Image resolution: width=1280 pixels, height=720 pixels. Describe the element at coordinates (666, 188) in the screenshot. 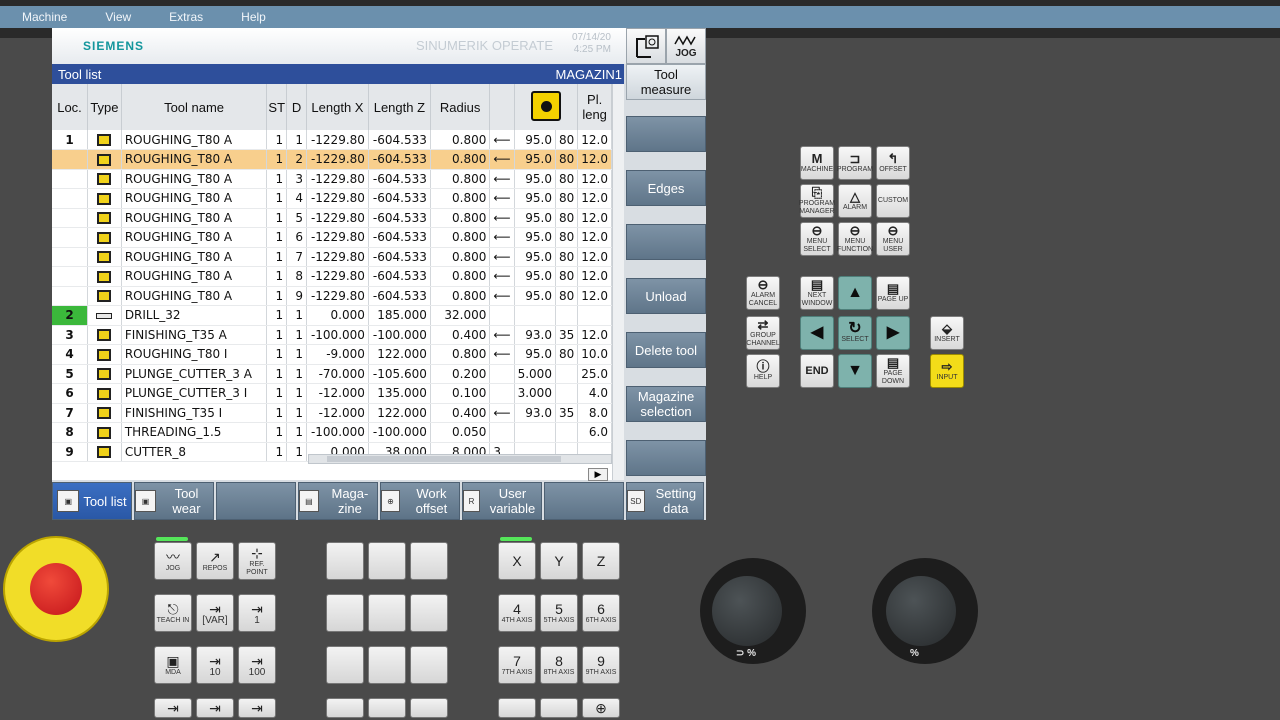

I see `softkey-edges: Edges` at that location.